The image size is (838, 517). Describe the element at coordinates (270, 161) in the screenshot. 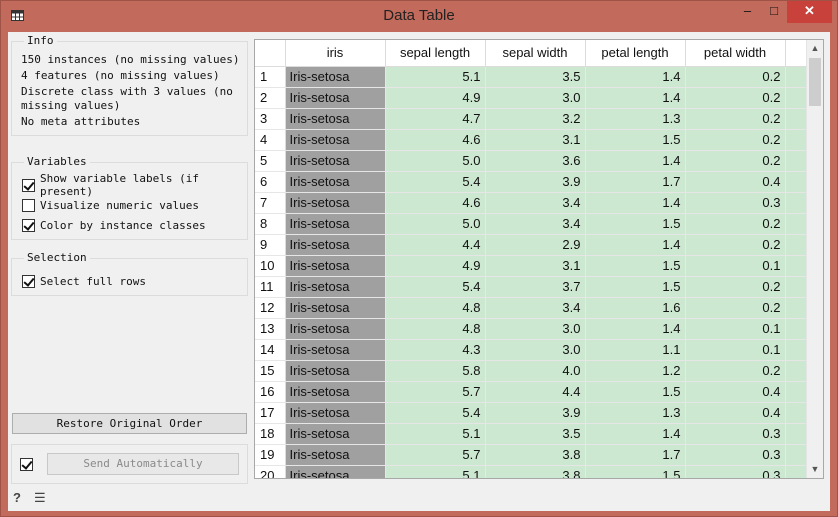

I see `row-number: 5` at that location.